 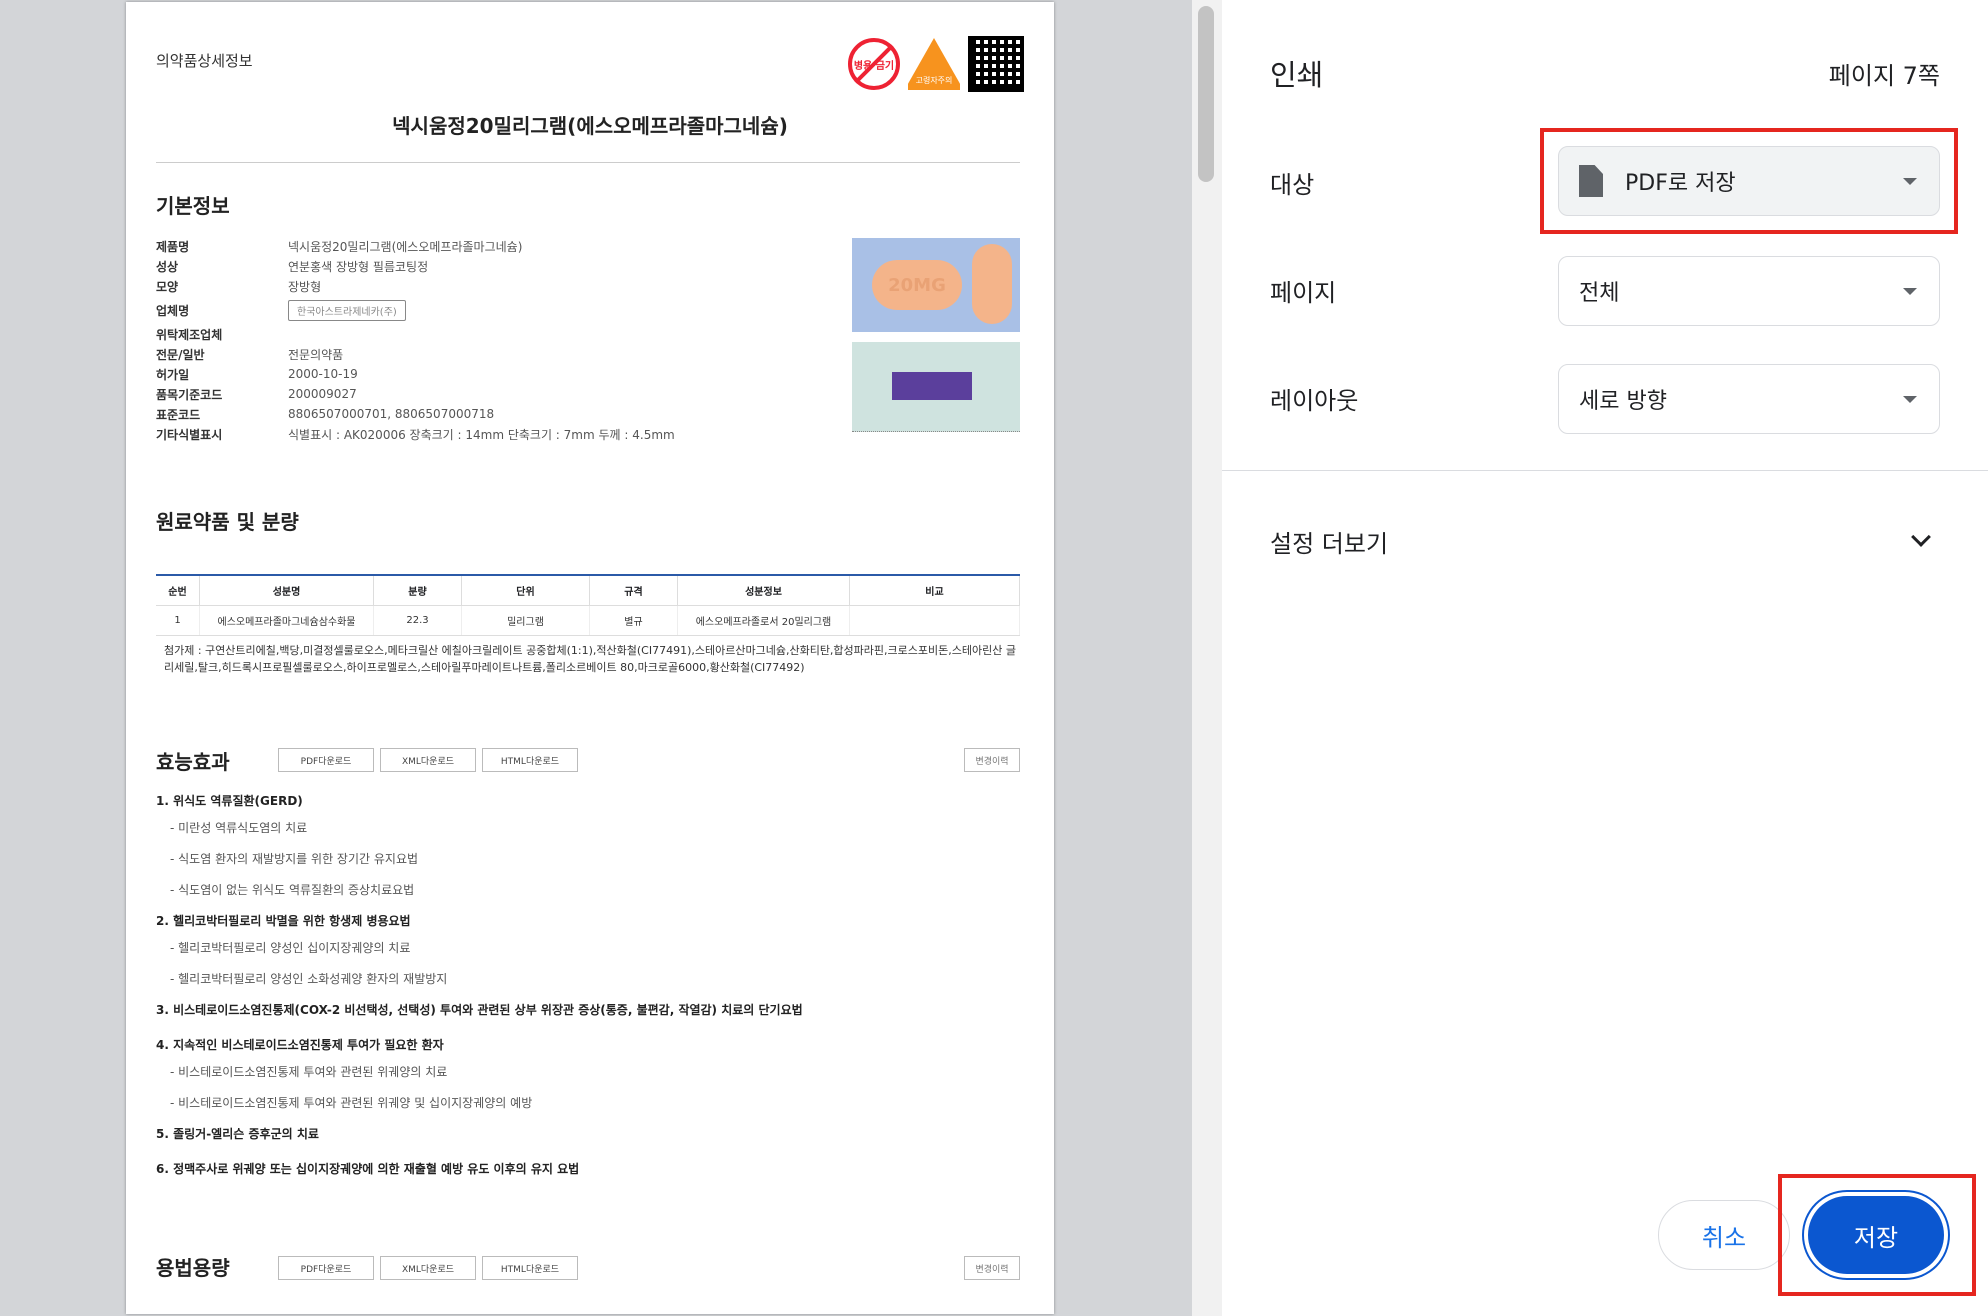 What do you see at coordinates (634, 590) in the screenshot?
I see `col-header: 규격` at bounding box center [634, 590].